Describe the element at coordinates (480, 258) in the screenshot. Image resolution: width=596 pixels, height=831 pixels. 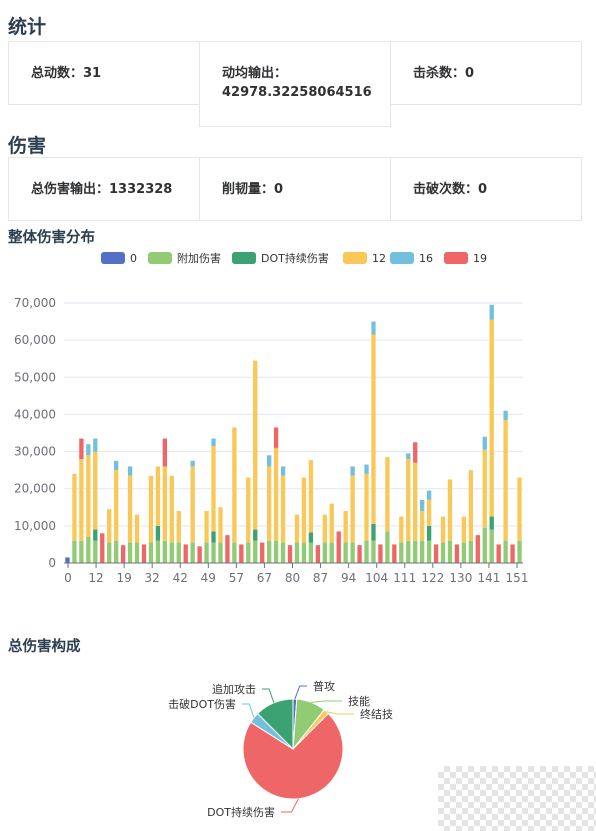
I see `legend-label: 19` at that location.